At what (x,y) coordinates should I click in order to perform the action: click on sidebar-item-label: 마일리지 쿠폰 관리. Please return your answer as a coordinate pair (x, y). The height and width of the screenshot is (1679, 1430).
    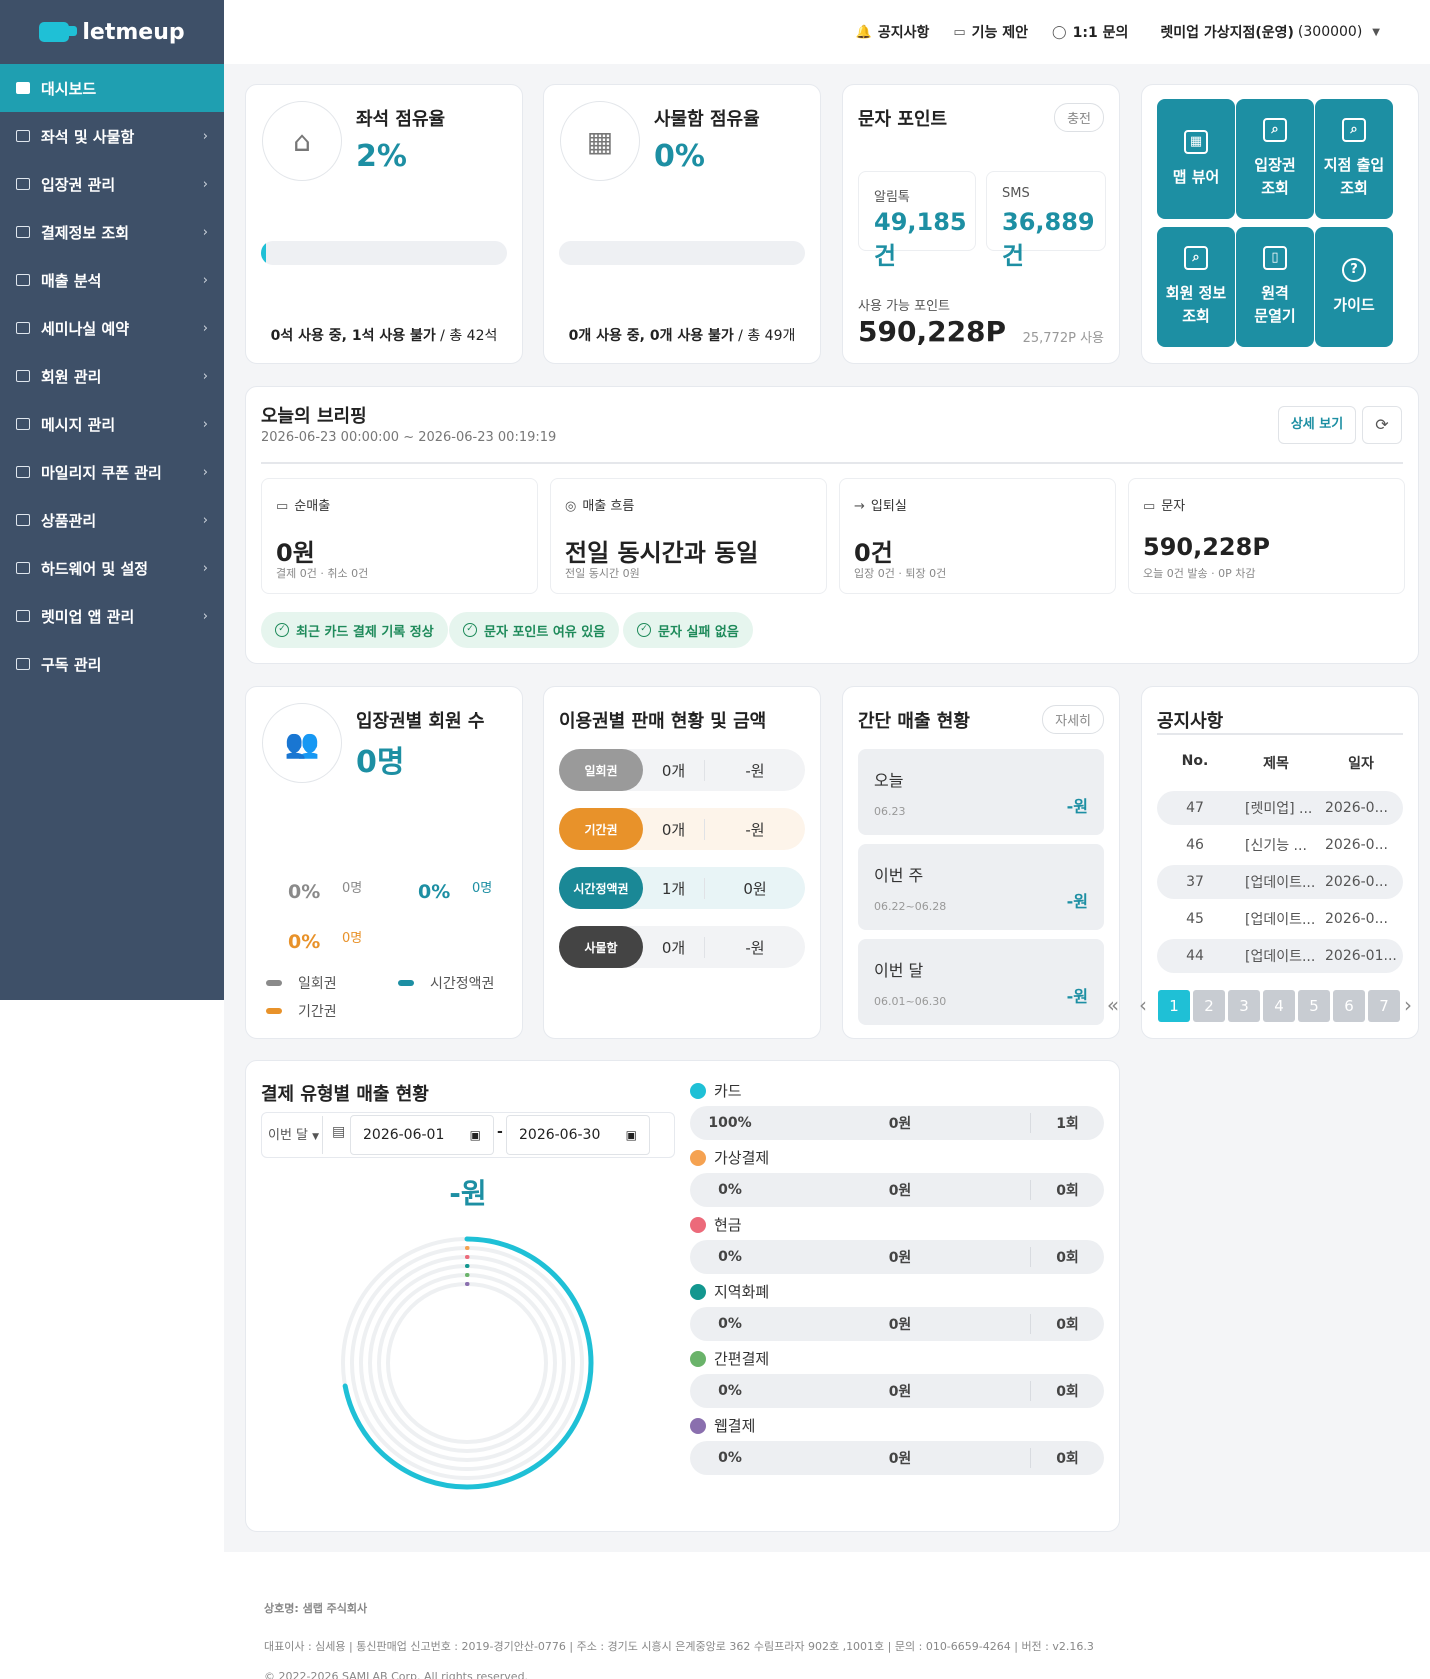
    Looking at the image, I should click on (101, 472).